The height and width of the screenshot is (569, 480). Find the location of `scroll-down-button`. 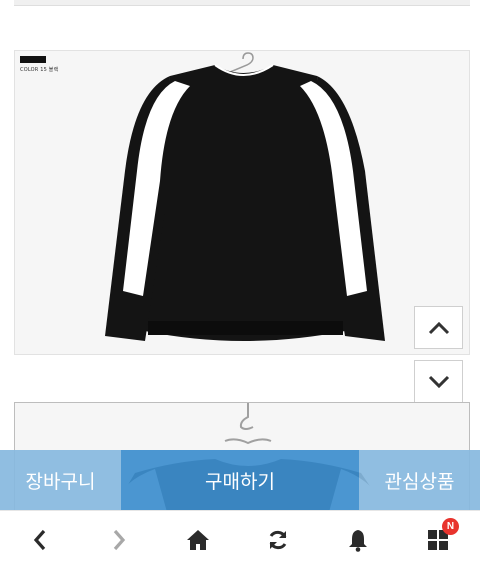

scroll-down-button is located at coordinates (438, 381).